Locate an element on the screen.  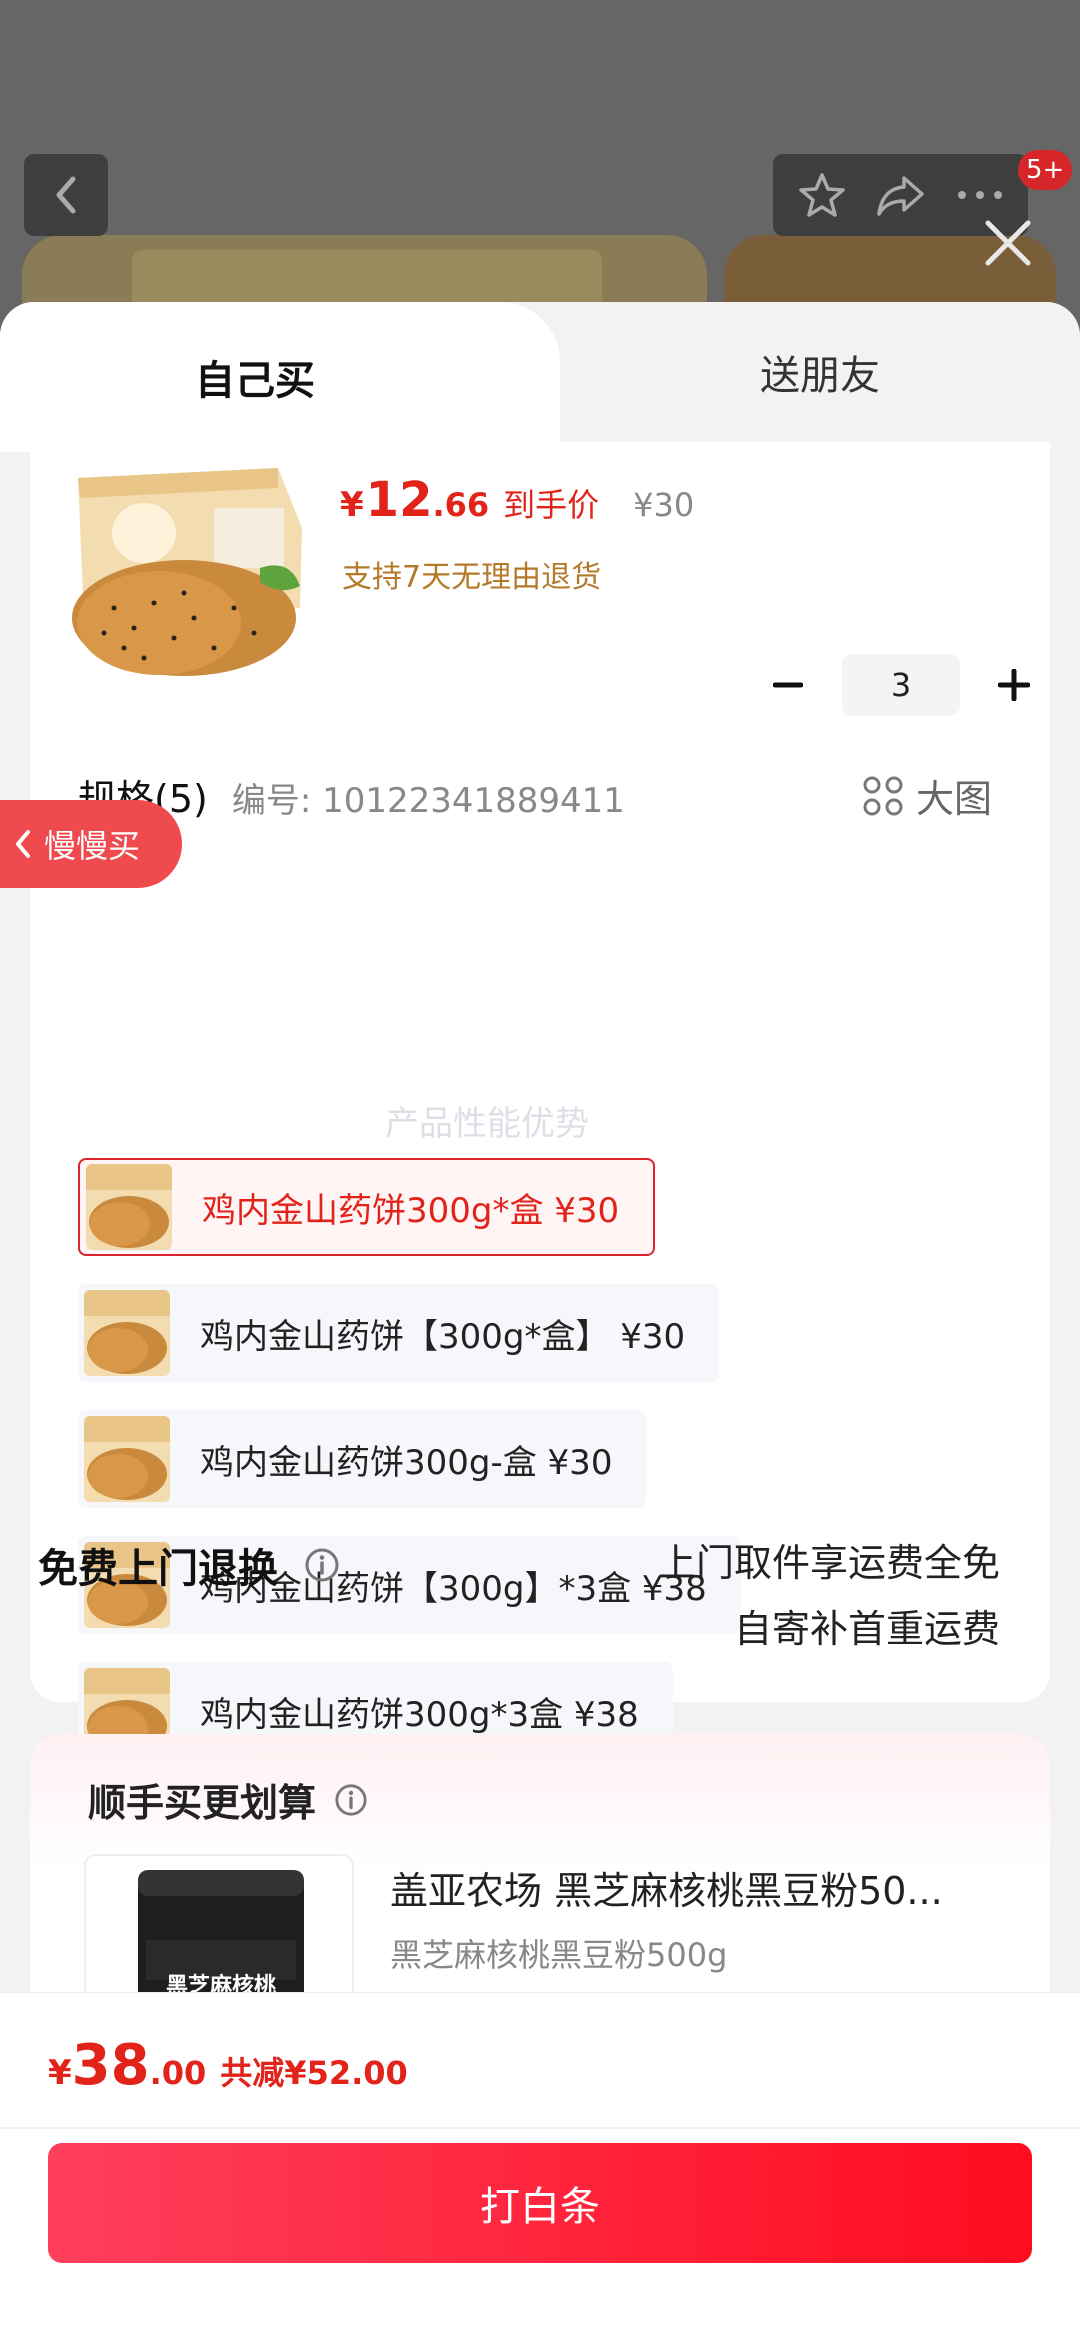
star-icon is located at coordinates (822, 195).